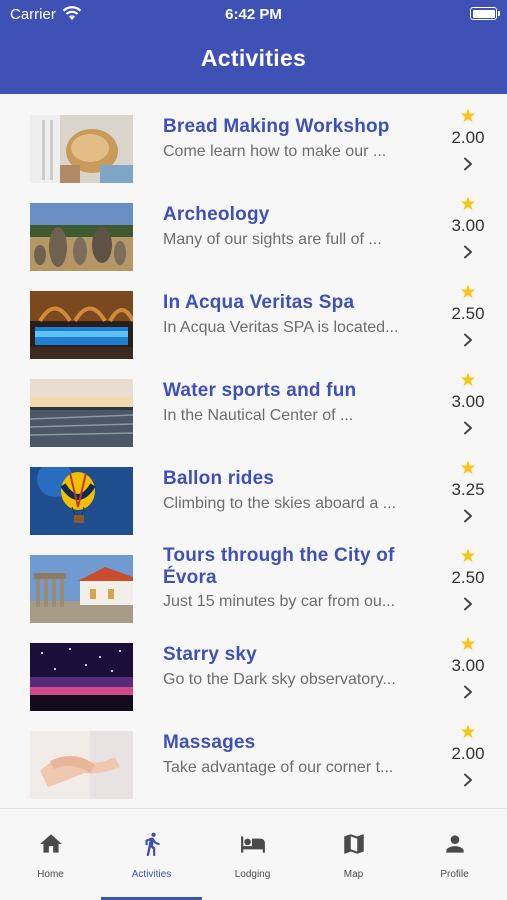 The width and height of the screenshot is (507, 900). I want to click on app-header: Carrier 6:42 PM Activities, so click(253, 47).